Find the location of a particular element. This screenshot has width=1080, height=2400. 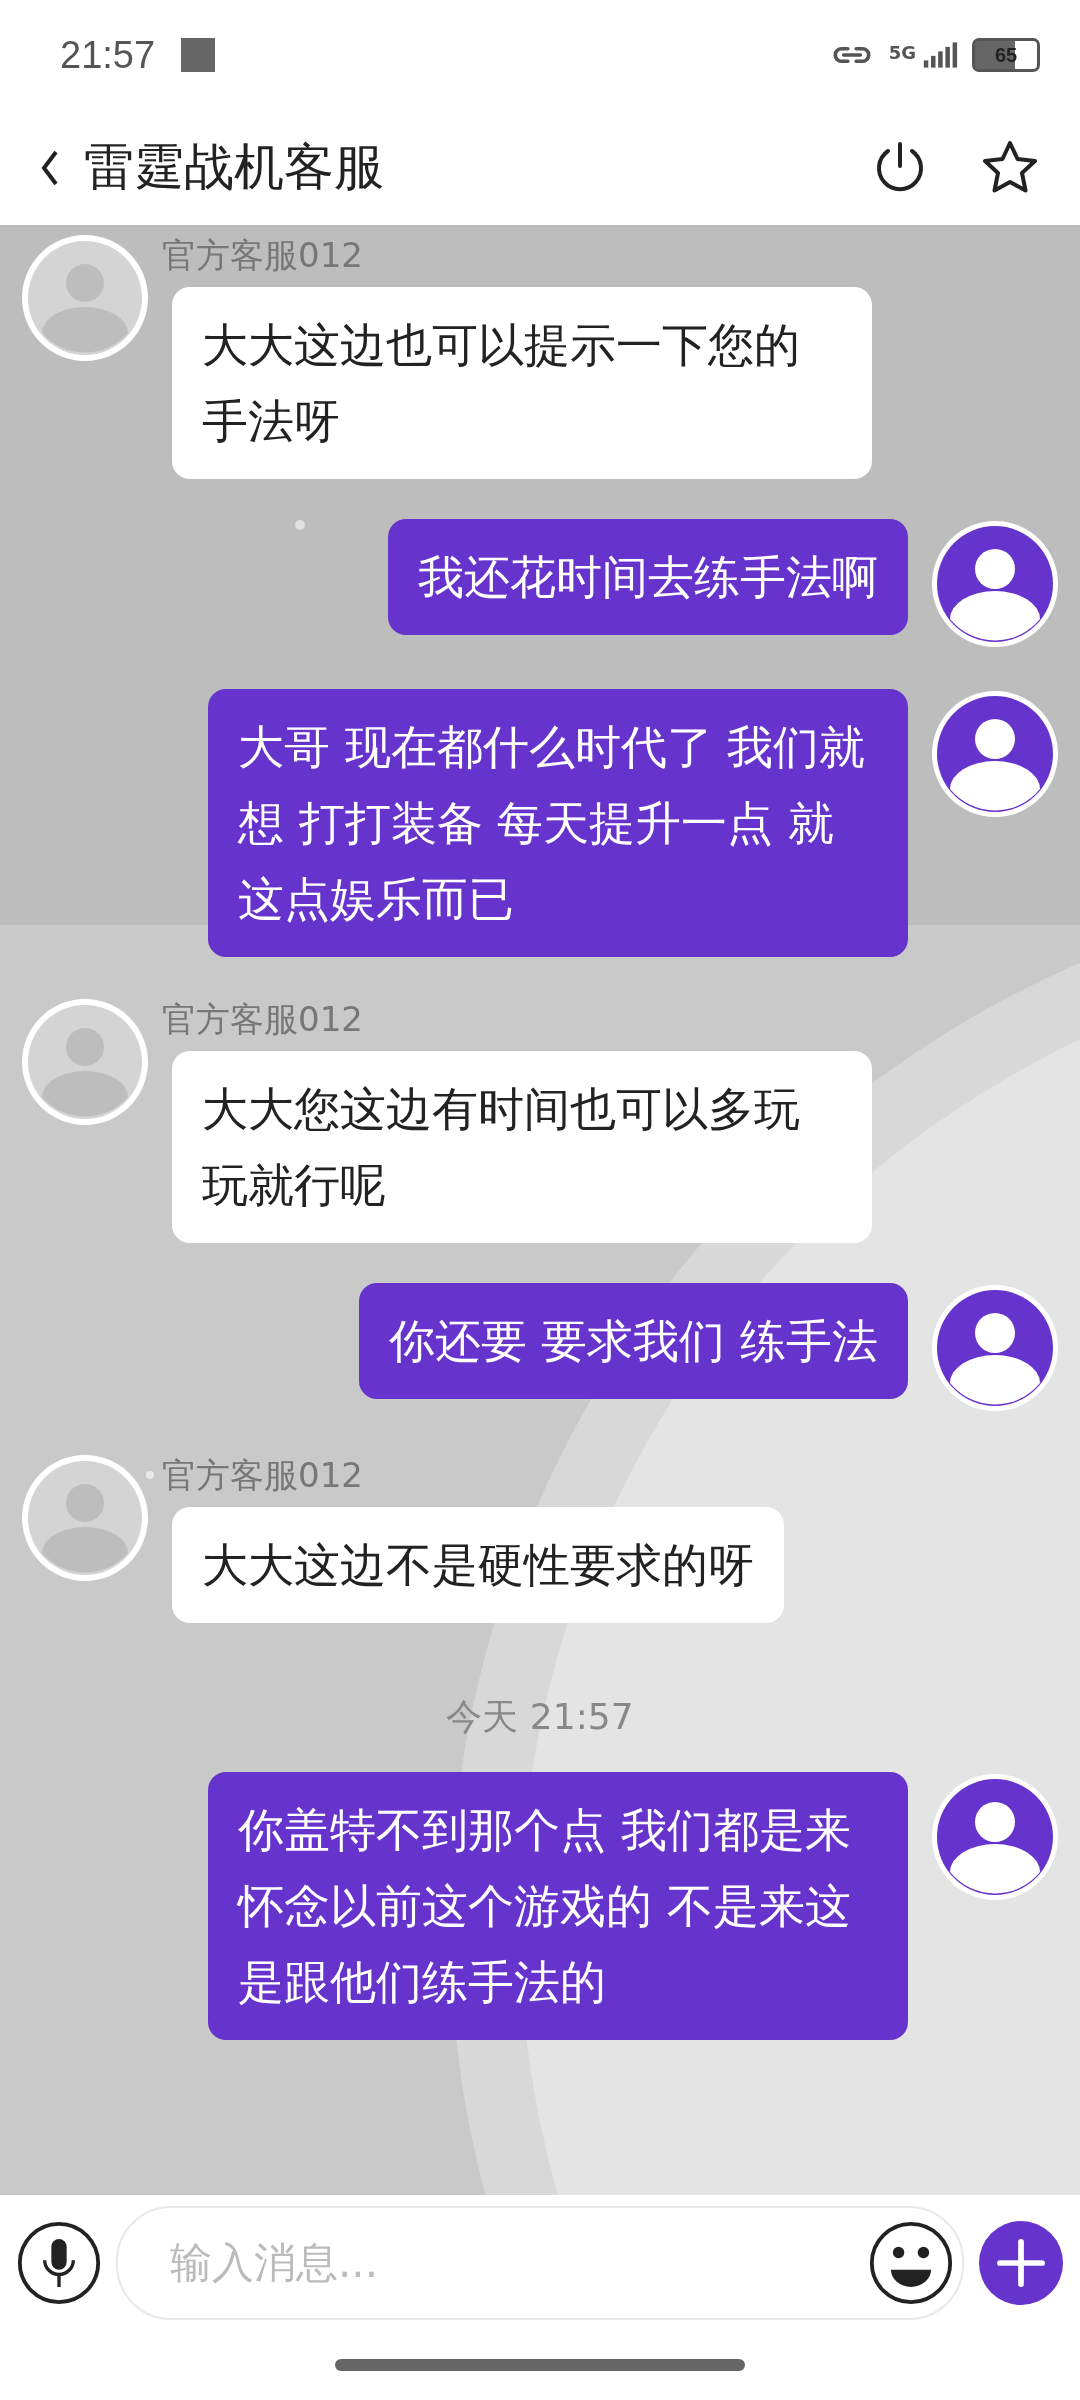

message-bubble: 大大这边不是硬性要求的呀 is located at coordinates (478, 1565).